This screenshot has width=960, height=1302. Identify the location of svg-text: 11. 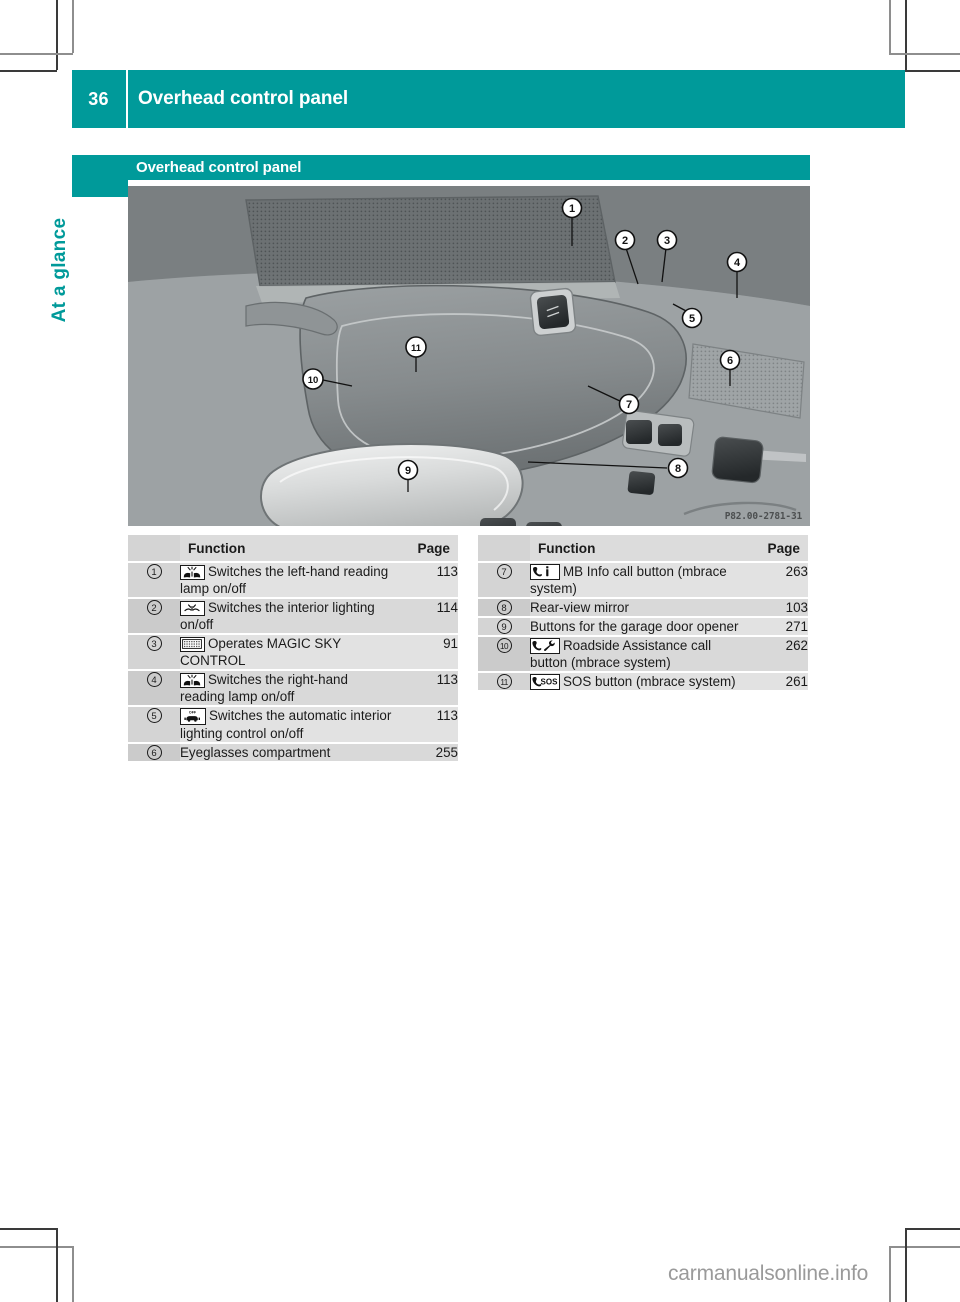
(416, 348).